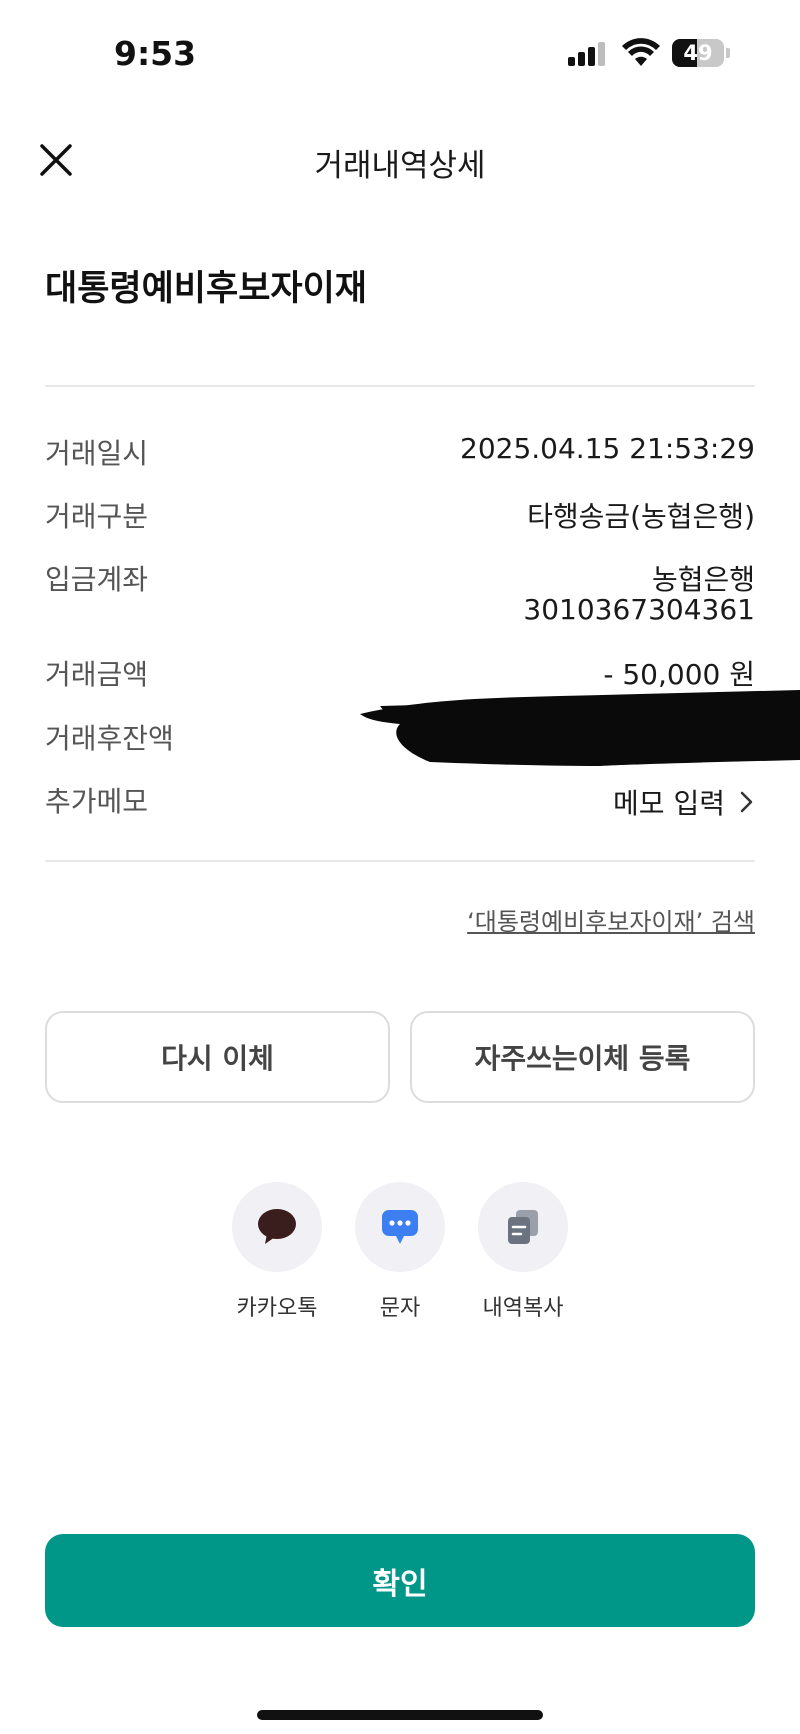 This screenshot has width=800, height=1734. Describe the element at coordinates (97, 516) in the screenshot. I see `type-label: 거래구분` at that location.